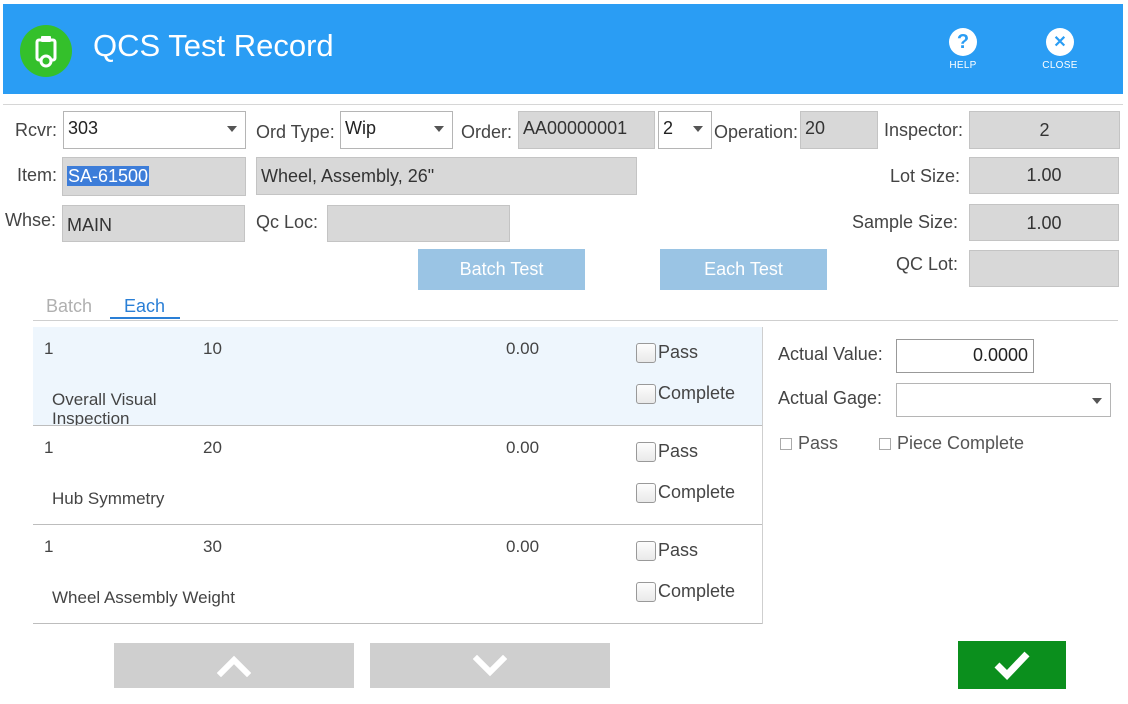  Describe the element at coordinates (360, 128) in the screenshot. I see `ord-type-value: Wip` at that location.